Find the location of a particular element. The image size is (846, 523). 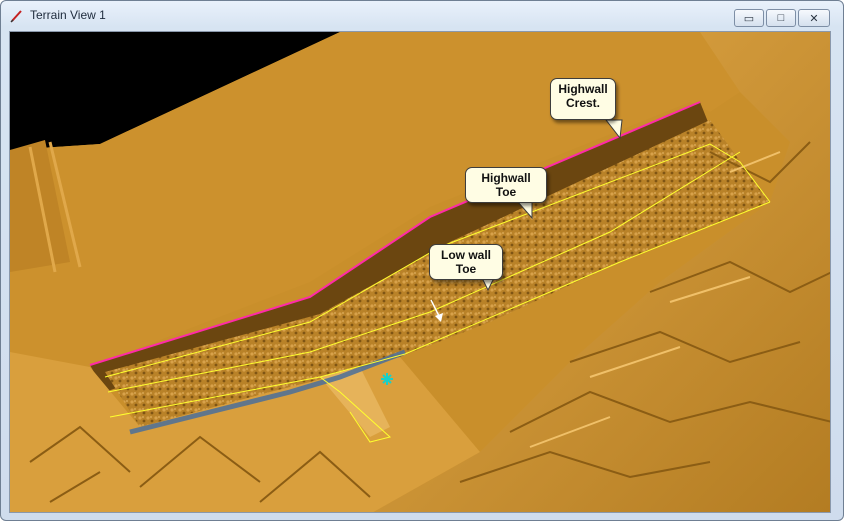

highwall-crest-callout: Highwall Crest. is located at coordinates (583, 99).